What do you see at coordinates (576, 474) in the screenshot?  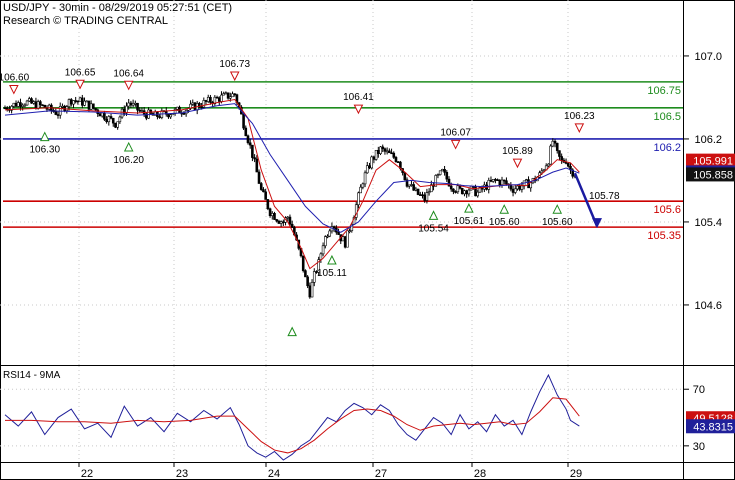 I see `date-tick-label: 29` at bounding box center [576, 474].